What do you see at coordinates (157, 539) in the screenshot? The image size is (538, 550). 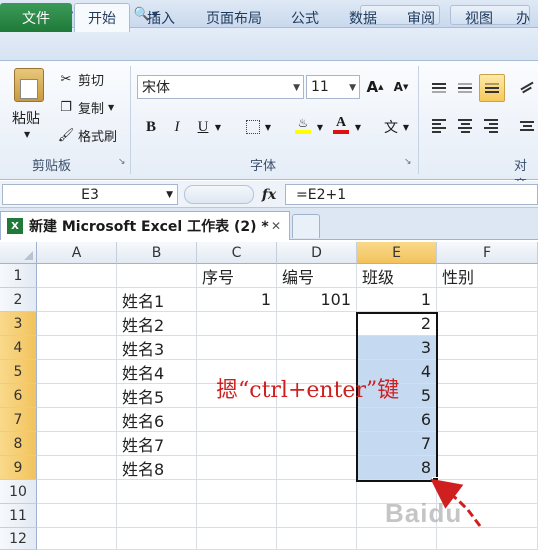 I see `cell-b12` at bounding box center [157, 539].